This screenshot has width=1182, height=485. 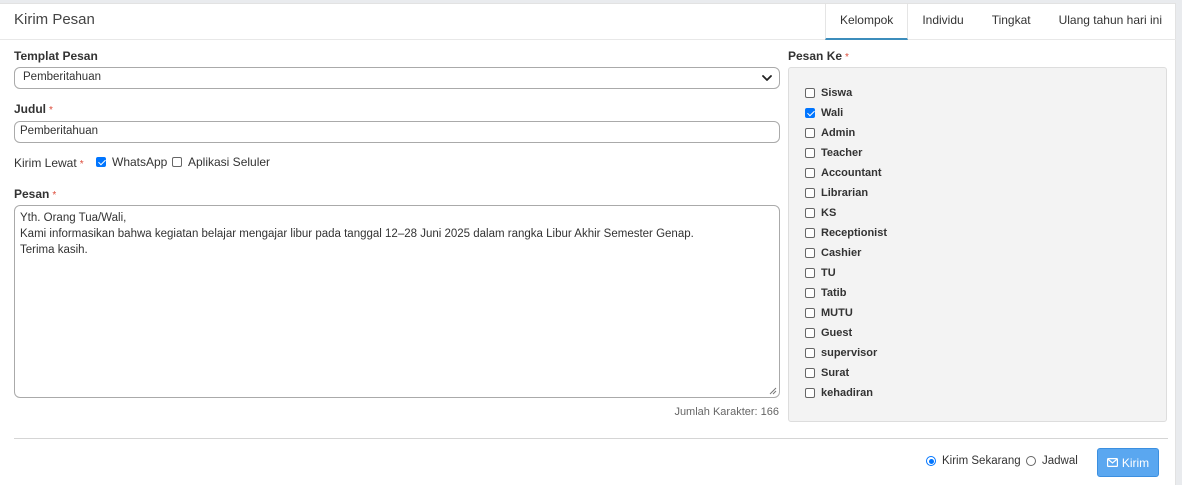 I want to click on tab-individu: Individu, so click(x=942, y=22).